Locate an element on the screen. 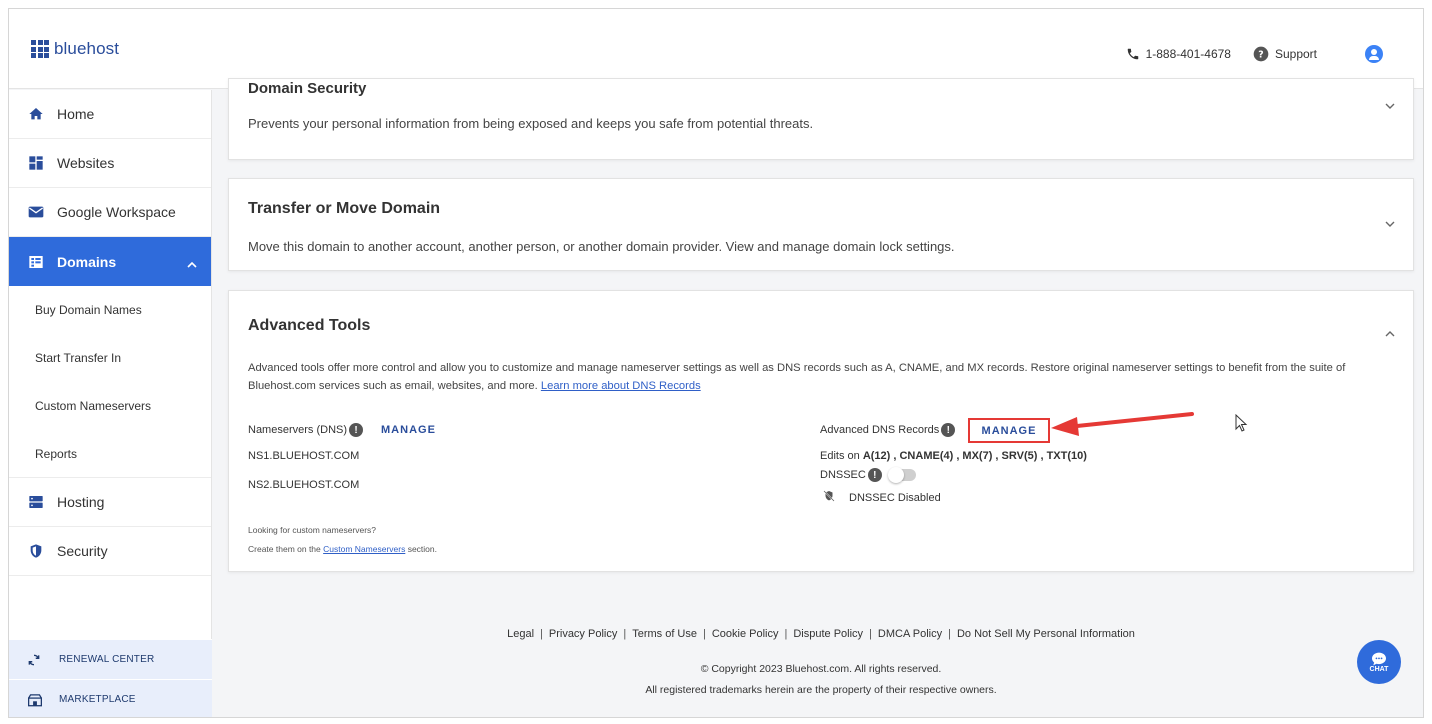 Image resolution: width=1432 pixels, height=724 pixels. chat-button: CHAT is located at coordinates (1379, 662).